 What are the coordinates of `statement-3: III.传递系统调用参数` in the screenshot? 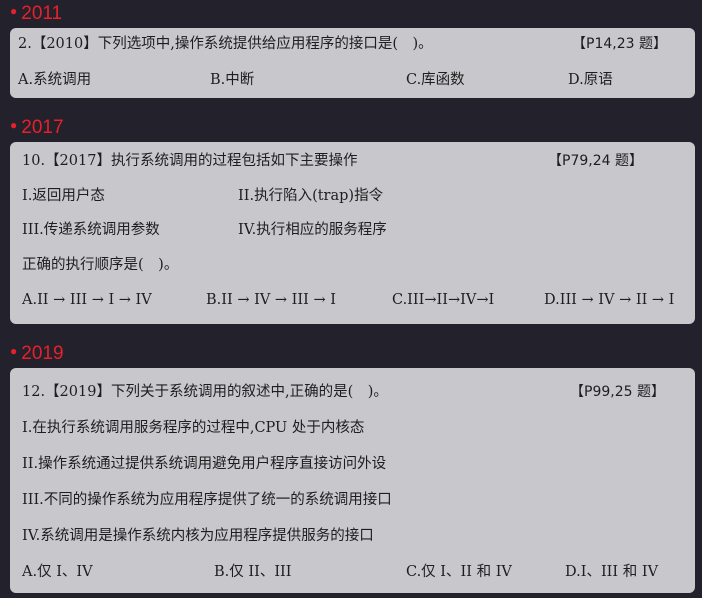 It's located at (91, 230).